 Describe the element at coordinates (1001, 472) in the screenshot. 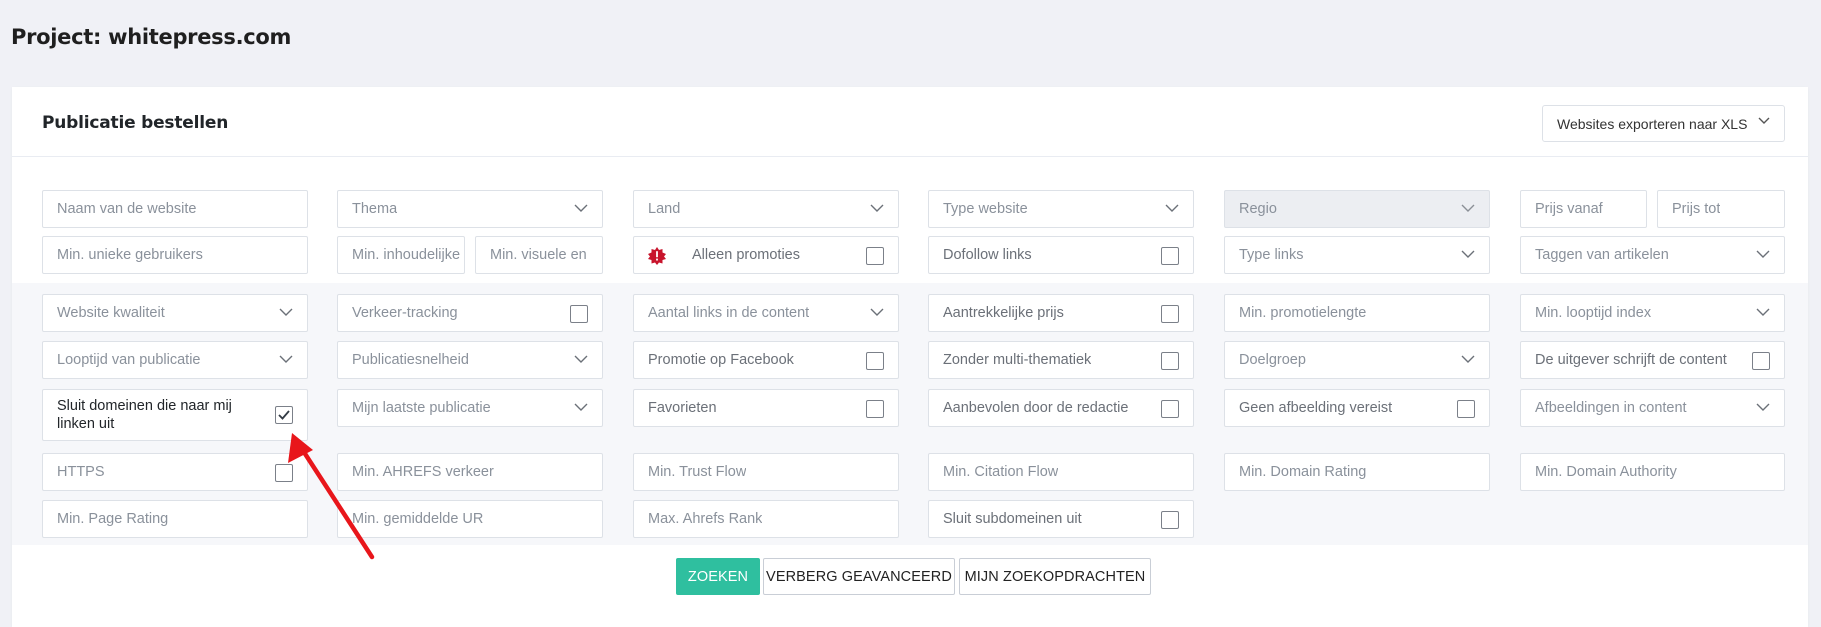

I see `min-citation-flow-placeholder: Min. Citation Flow` at that location.